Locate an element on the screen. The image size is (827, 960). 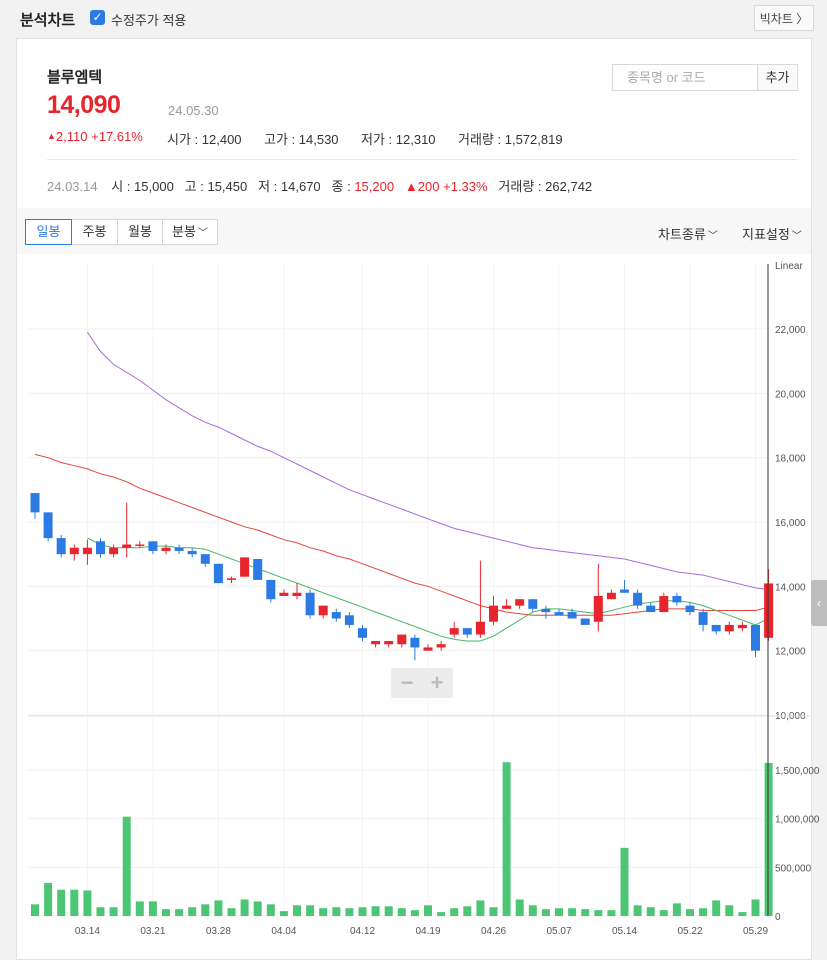
stock-search-input: 종목명 or 코드 is located at coordinates (685, 77).